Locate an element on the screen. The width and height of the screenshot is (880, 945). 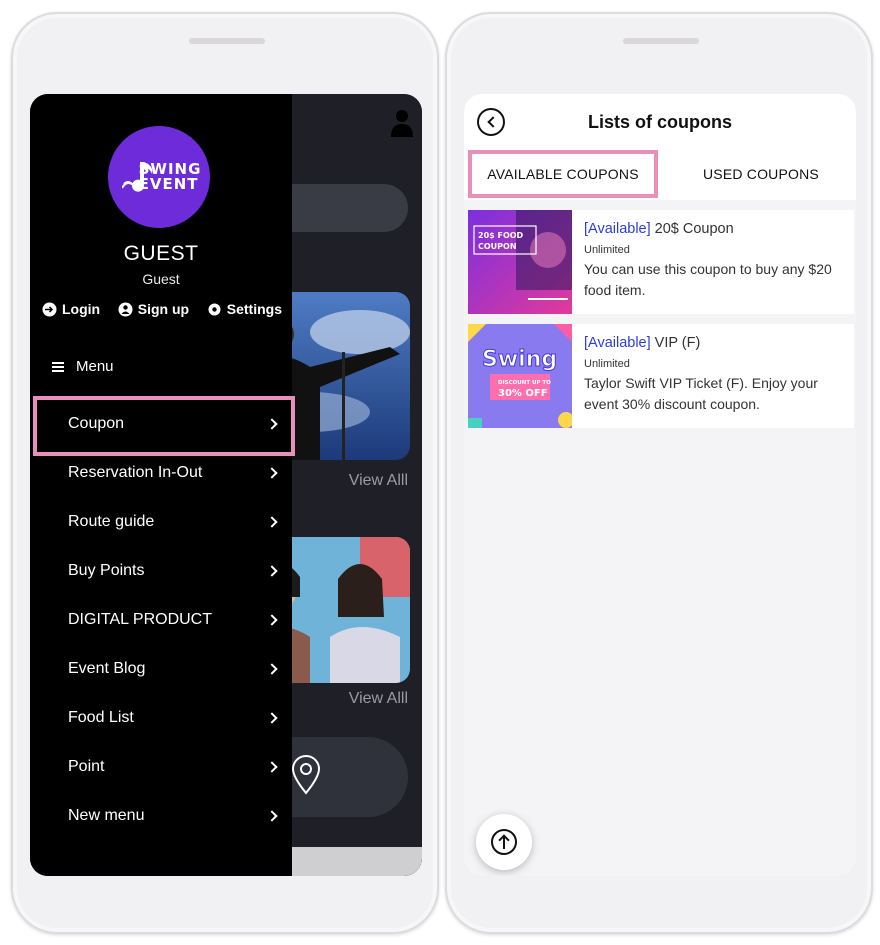
user-icon is located at coordinates (402, 123).